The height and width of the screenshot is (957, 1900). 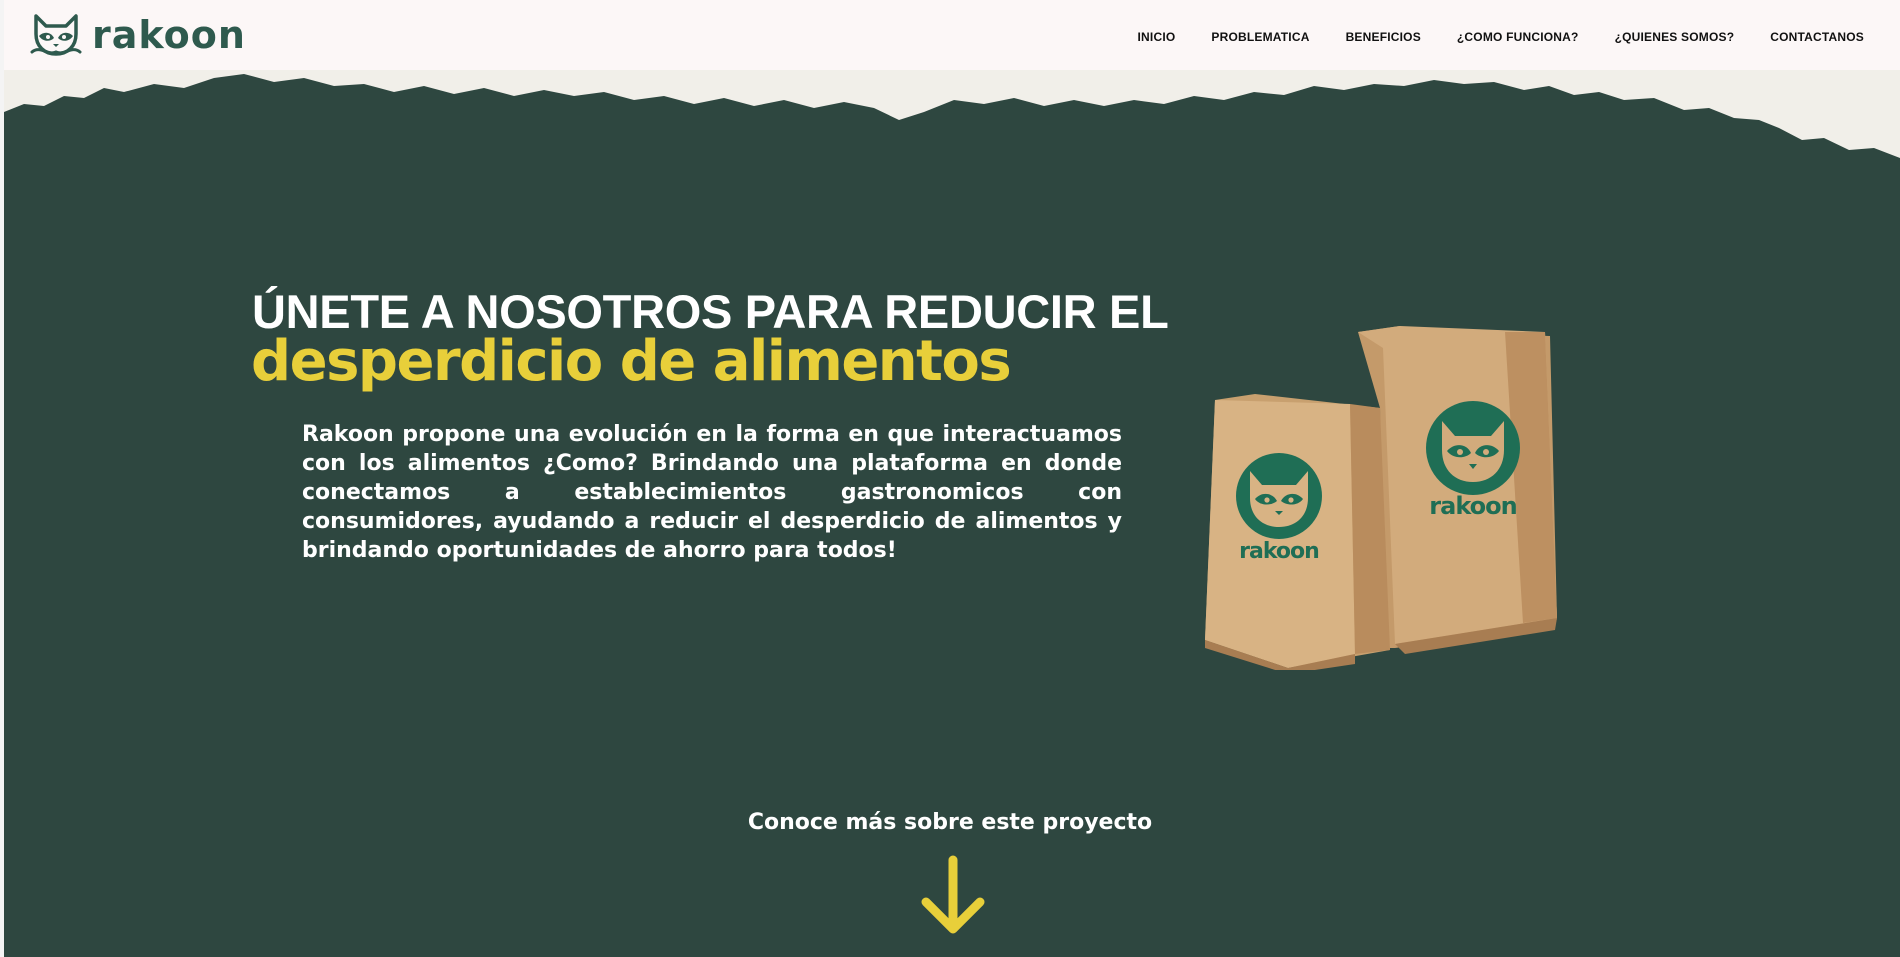 What do you see at coordinates (950, 822) in the screenshot?
I see `learn-more-link: Conoce más sobre este proyecto` at bounding box center [950, 822].